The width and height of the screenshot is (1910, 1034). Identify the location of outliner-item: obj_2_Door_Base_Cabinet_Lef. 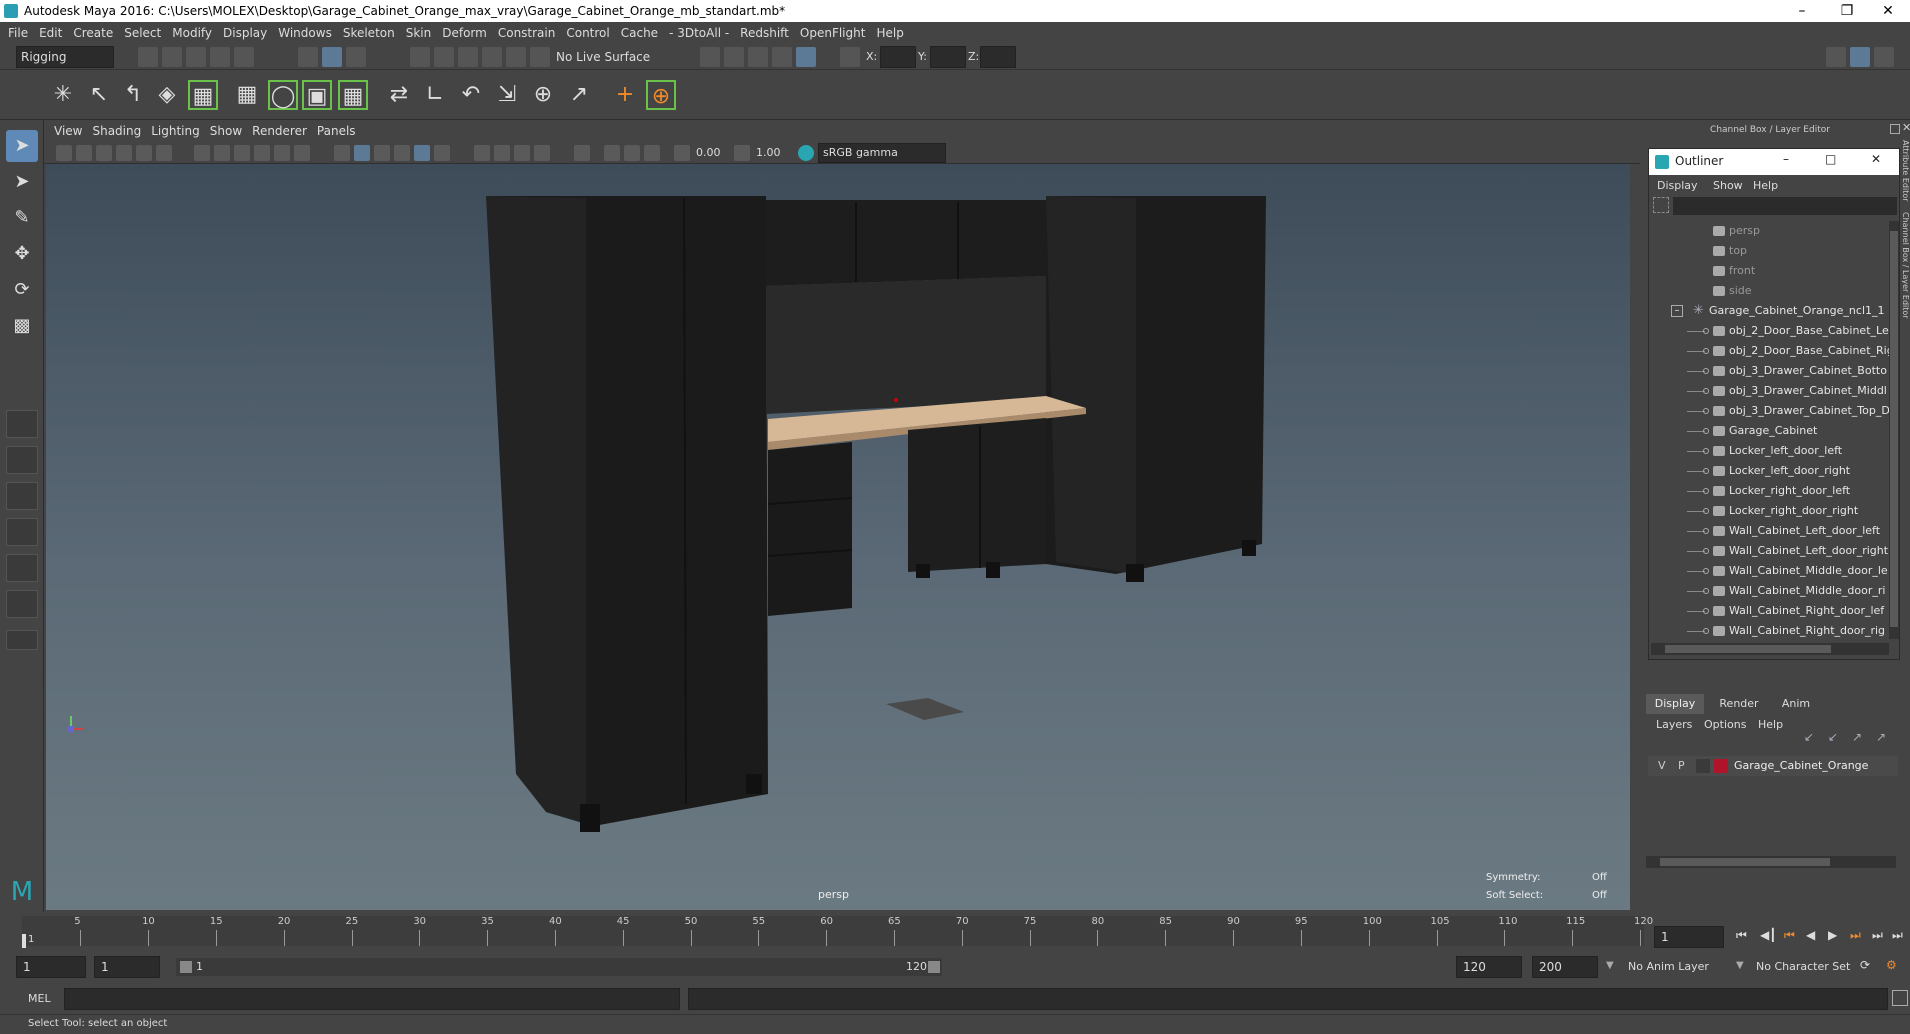
(1769, 331).